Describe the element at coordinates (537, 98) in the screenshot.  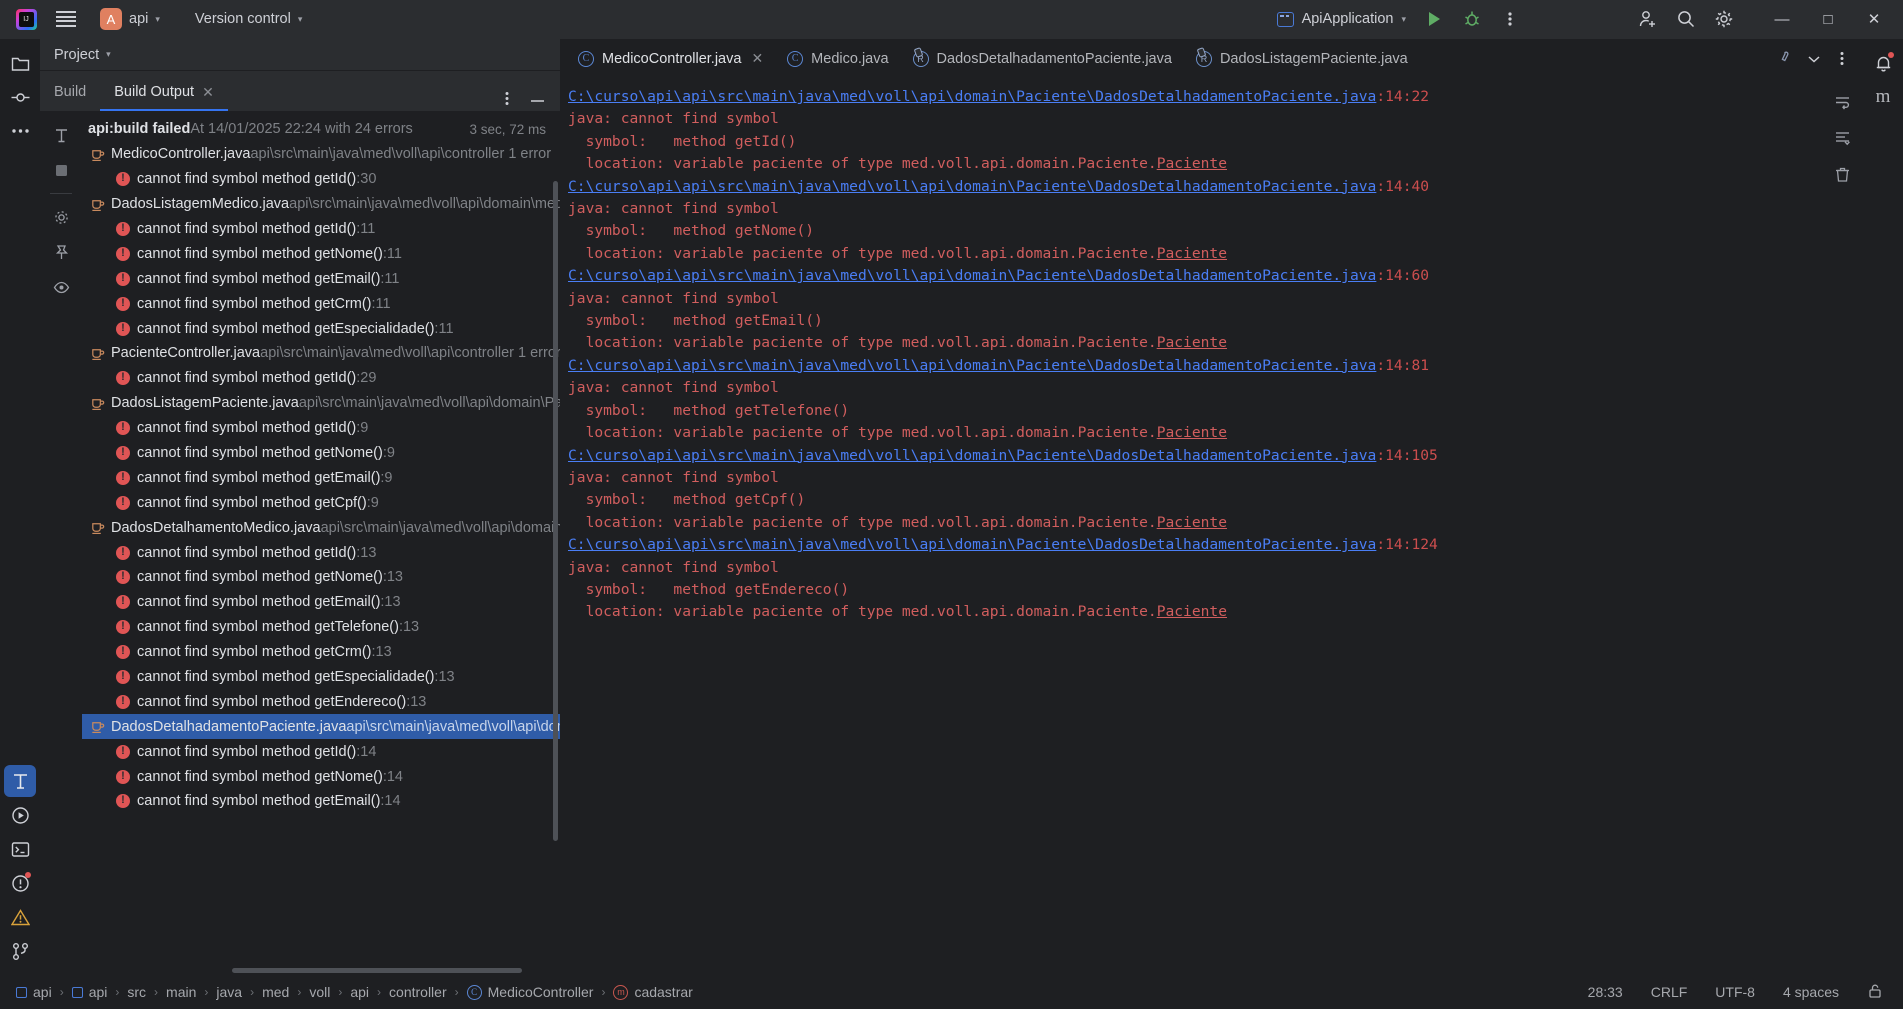
I see `minimize-icon` at that location.